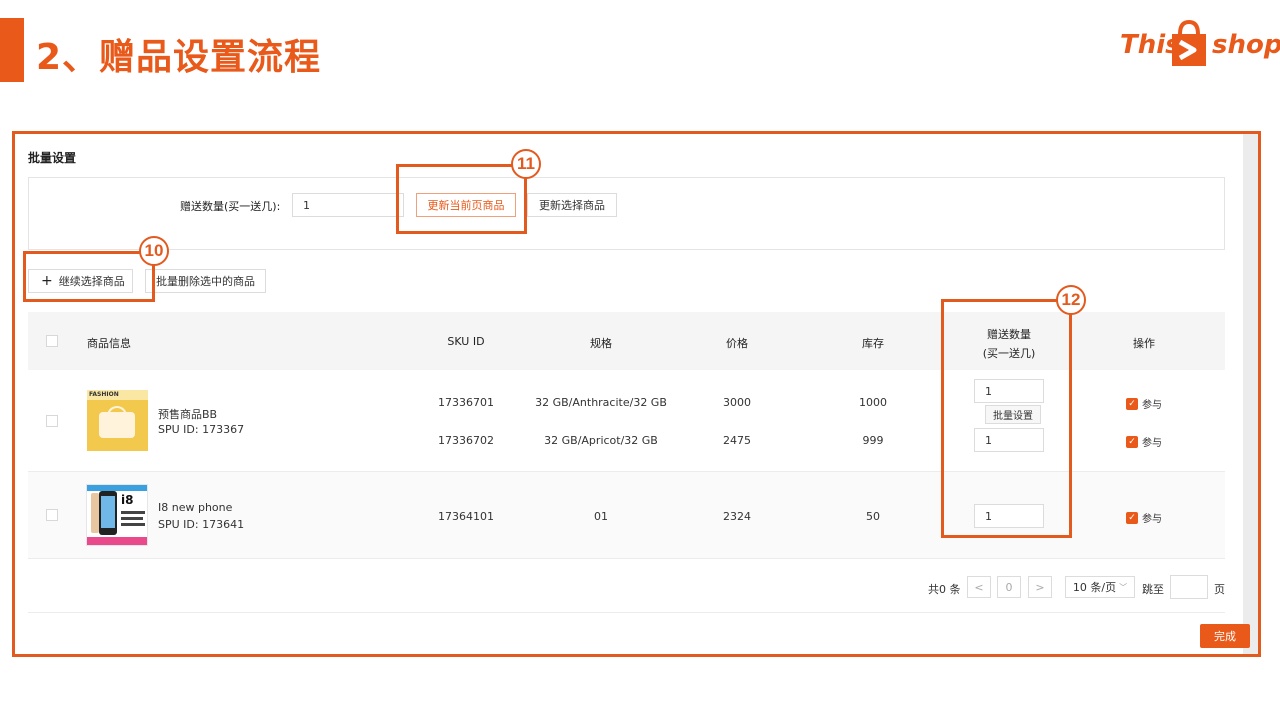 This screenshot has width=1280, height=720. Describe the element at coordinates (1225, 636) in the screenshot. I see `done-button: 完成` at that location.